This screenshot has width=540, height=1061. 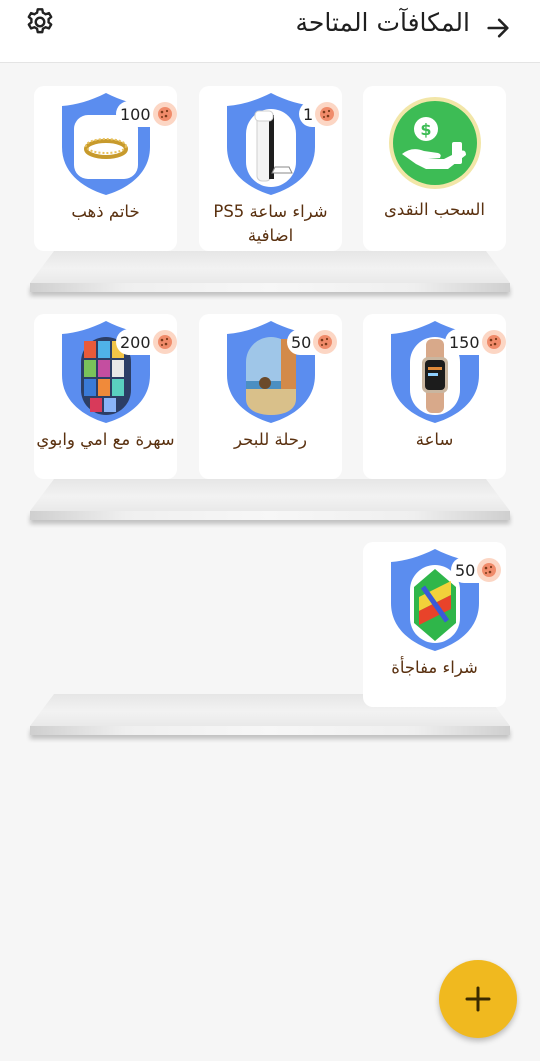 I want to click on plus-icon, so click(x=478, y=999).